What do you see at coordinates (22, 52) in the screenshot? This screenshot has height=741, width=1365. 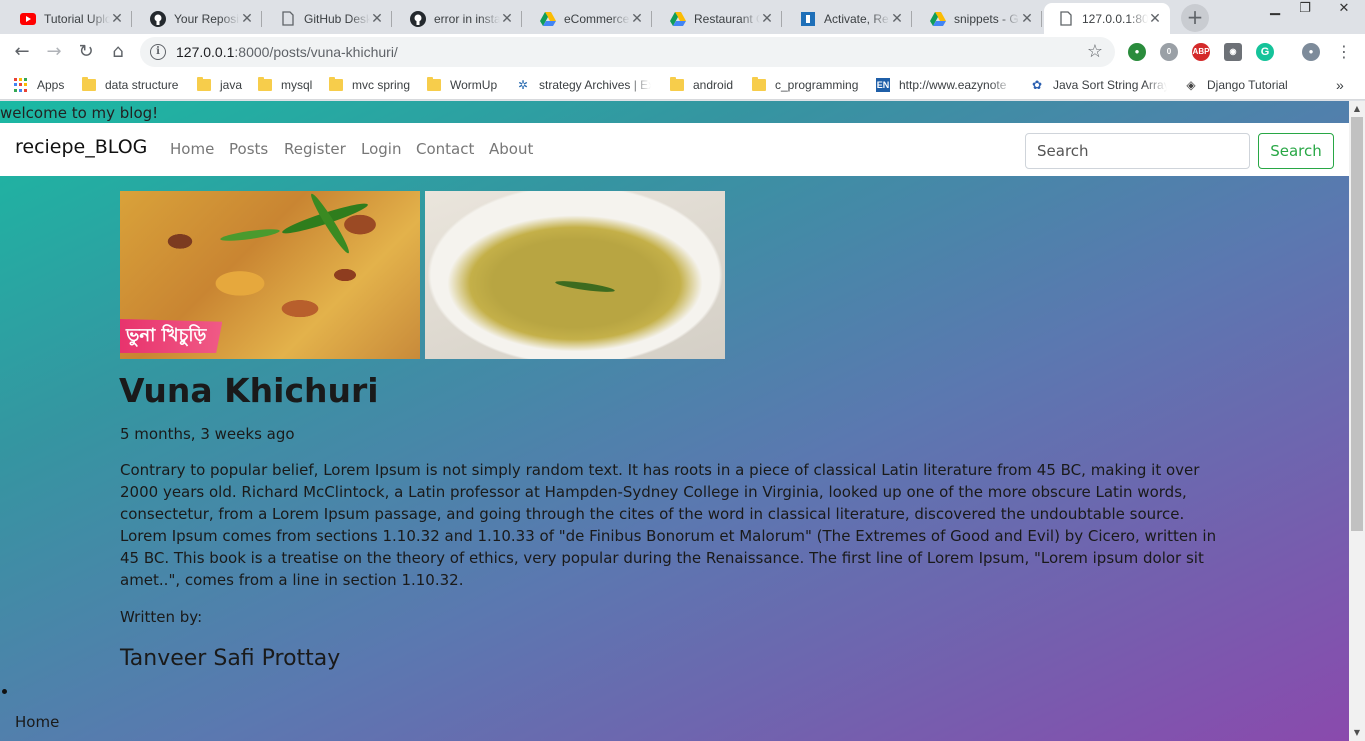 I see `back-icon: ←` at bounding box center [22, 52].